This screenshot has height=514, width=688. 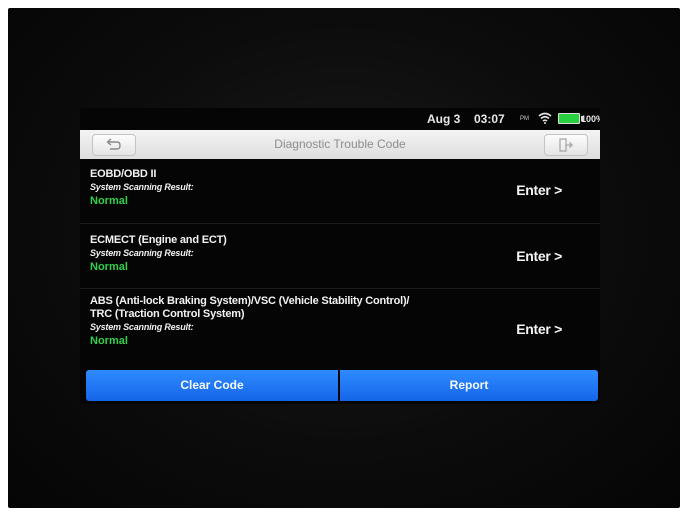 I want to click on clear-code-button: Clear Code, so click(x=212, y=385).